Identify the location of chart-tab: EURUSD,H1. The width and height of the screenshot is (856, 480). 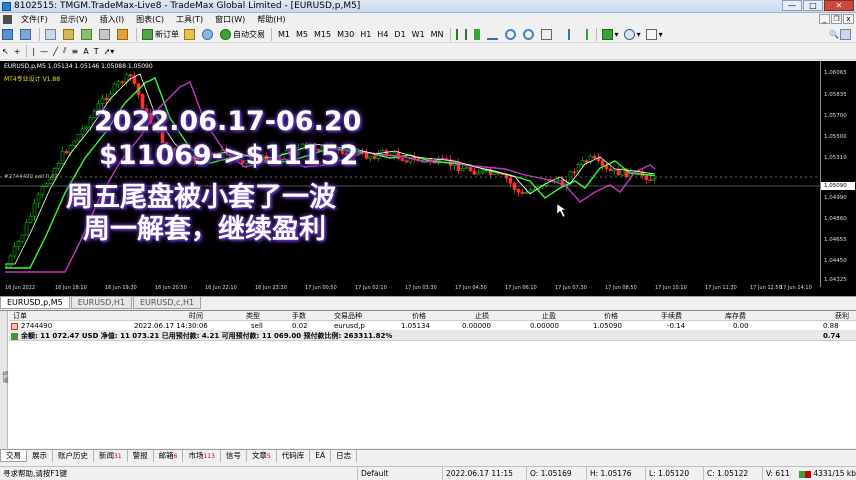
(101, 303).